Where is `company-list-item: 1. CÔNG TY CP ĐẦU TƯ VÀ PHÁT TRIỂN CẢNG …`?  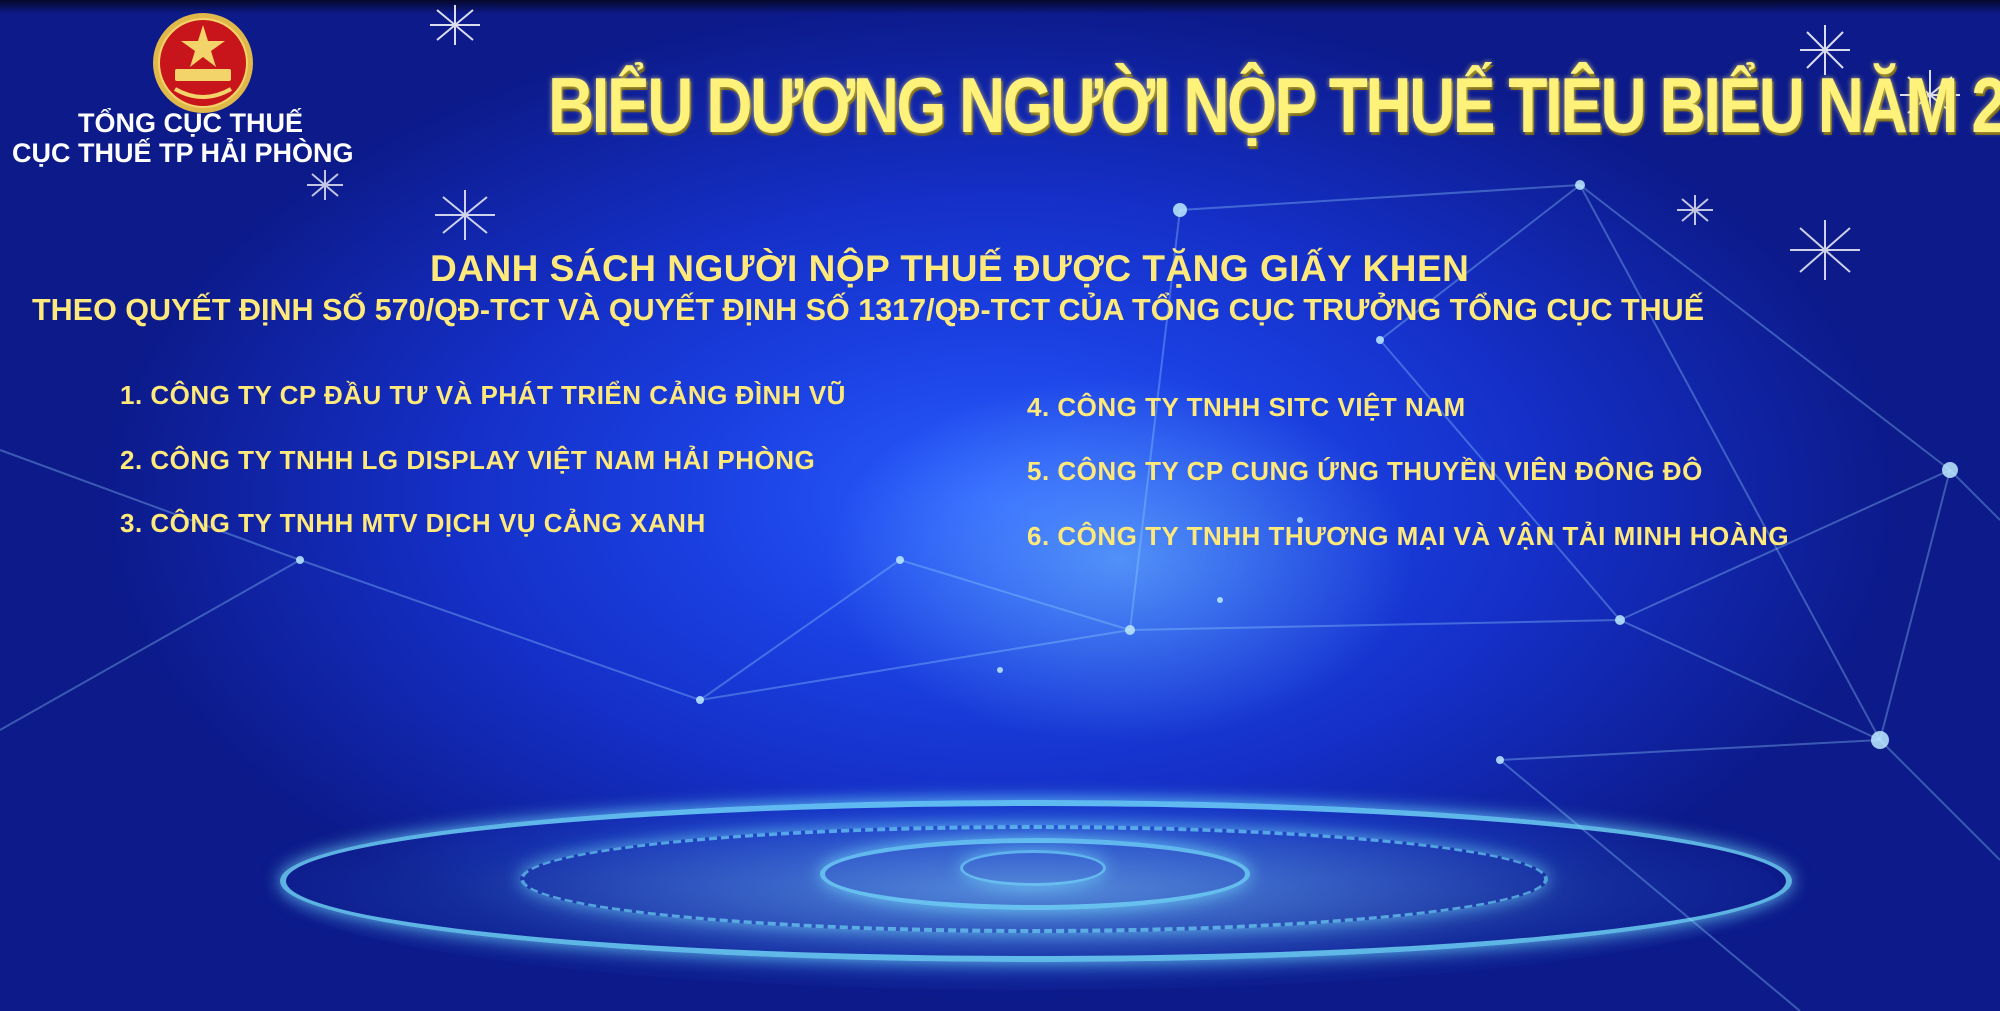
company-list-item: 1. CÔNG TY CP ĐẦU TƯ VÀ PHÁT TRIỂN CẢNG … is located at coordinates (483, 395).